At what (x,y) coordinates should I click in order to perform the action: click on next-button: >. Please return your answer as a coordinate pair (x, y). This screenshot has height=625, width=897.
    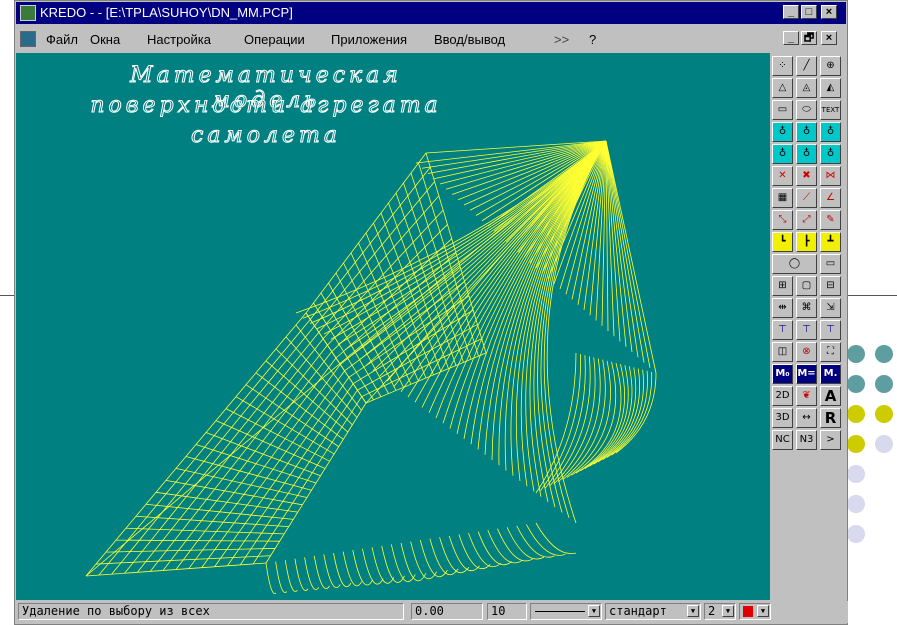
    Looking at the image, I should click on (830, 440).